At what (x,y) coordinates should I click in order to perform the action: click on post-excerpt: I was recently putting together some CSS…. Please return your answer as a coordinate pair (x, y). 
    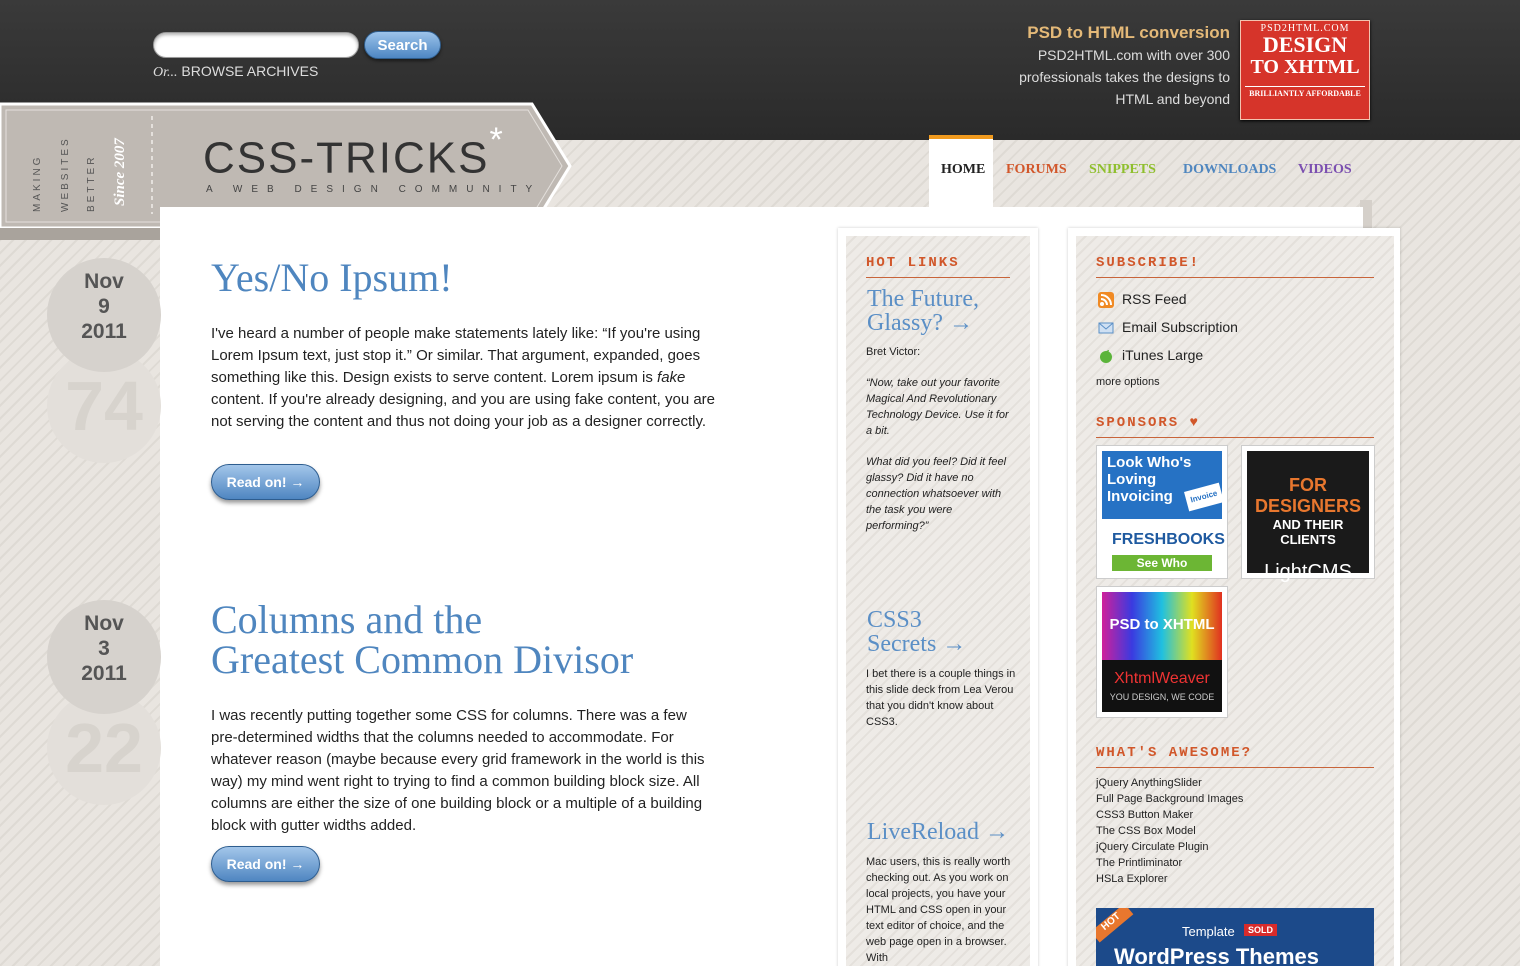
    Looking at the image, I should click on (458, 770).